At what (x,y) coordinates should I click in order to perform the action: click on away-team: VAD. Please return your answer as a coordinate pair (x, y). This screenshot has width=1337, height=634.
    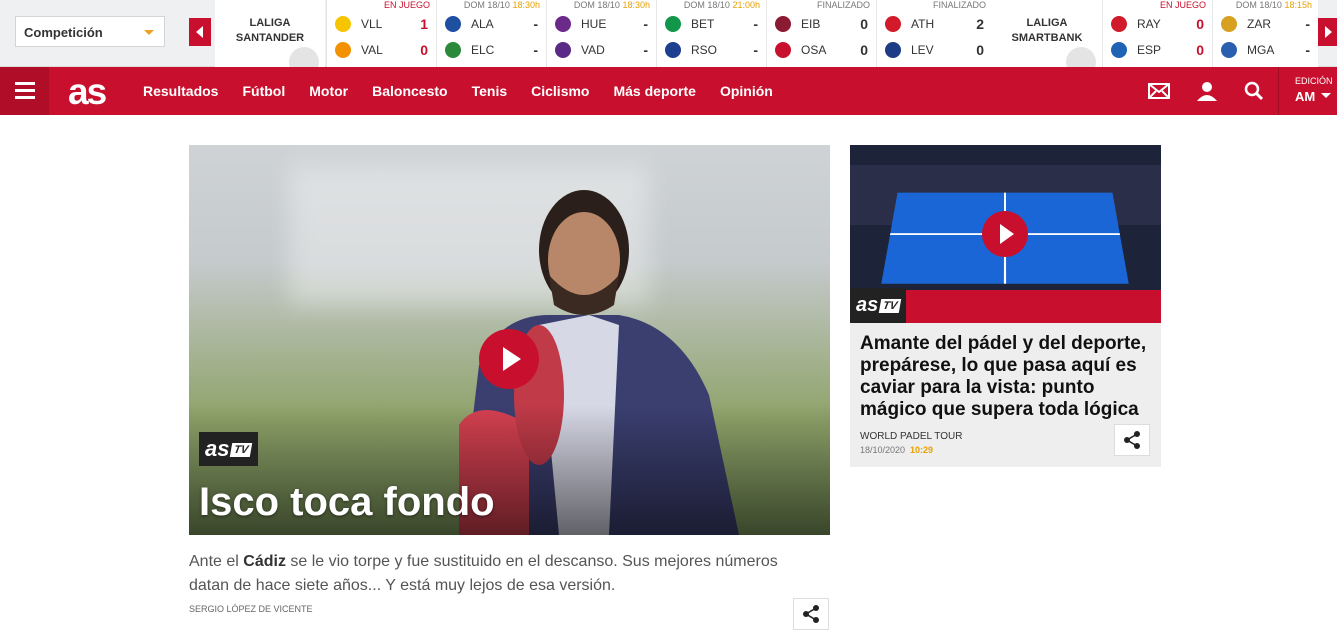
    Looking at the image, I should click on (593, 50).